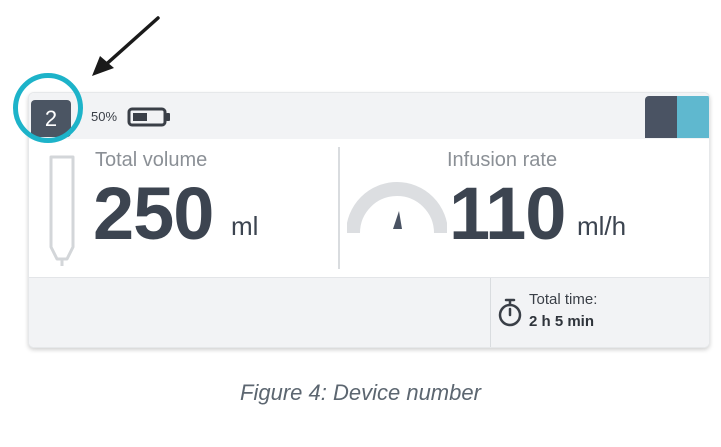 The height and width of the screenshot is (447, 721). What do you see at coordinates (126, 46) in the screenshot?
I see `arrow-pointer-icon` at bounding box center [126, 46].